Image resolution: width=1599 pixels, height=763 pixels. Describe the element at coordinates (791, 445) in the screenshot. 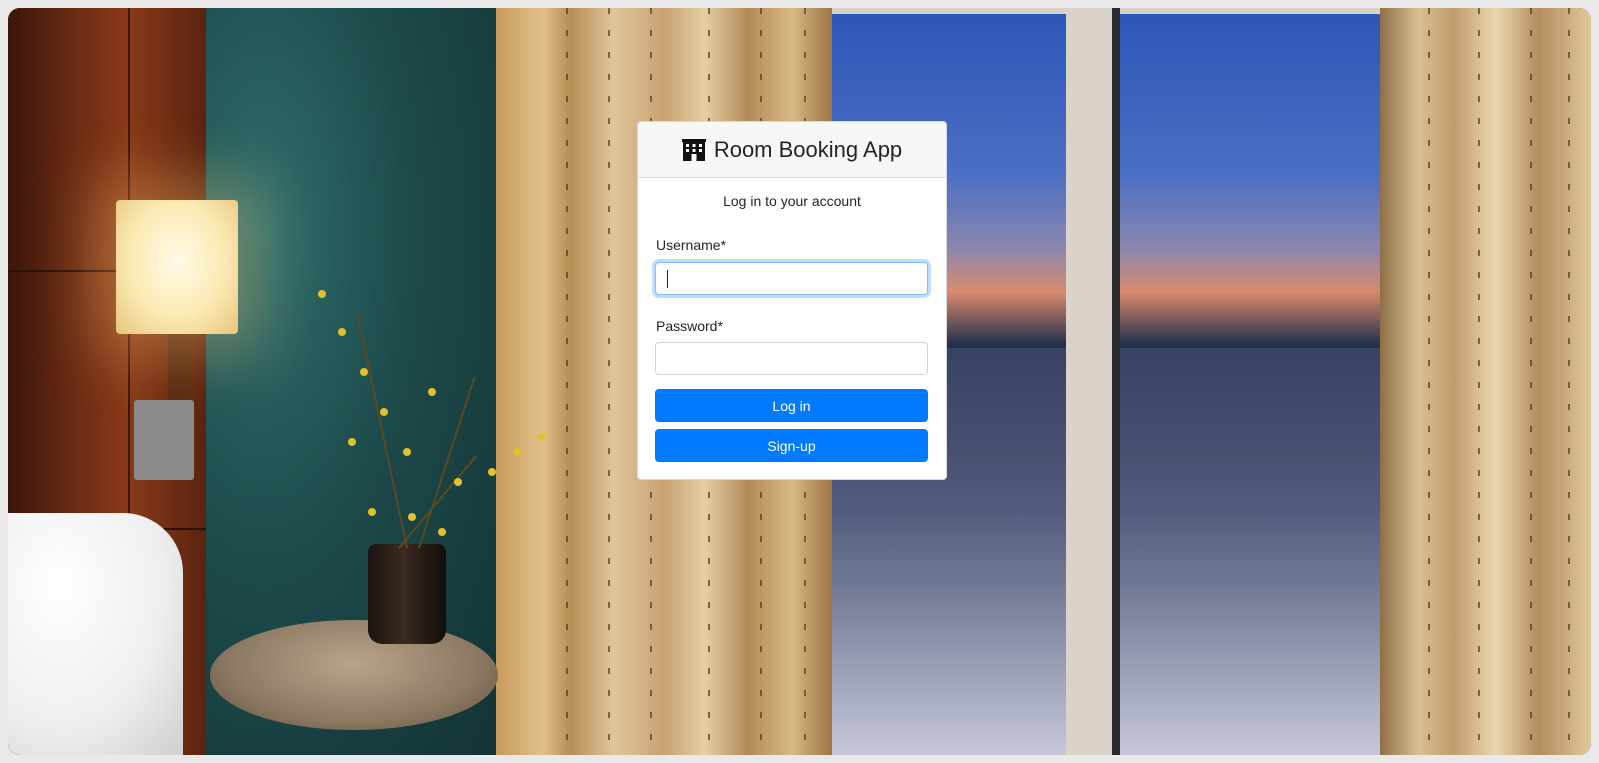

I see `signup-button: Sign-up` at that location.